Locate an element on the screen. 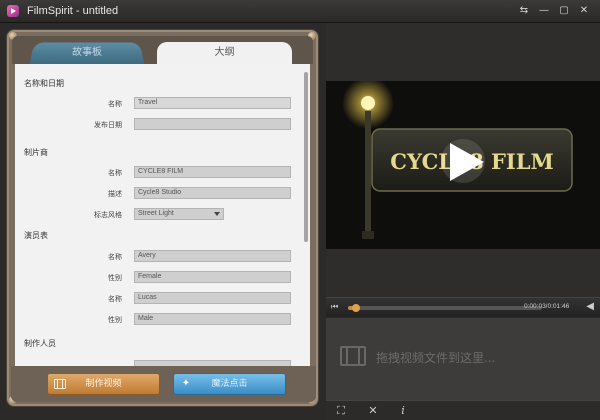 The height and width of the screenshot is (420, 600). tab-outline: 大纲 is located at coordinates (224, 53).